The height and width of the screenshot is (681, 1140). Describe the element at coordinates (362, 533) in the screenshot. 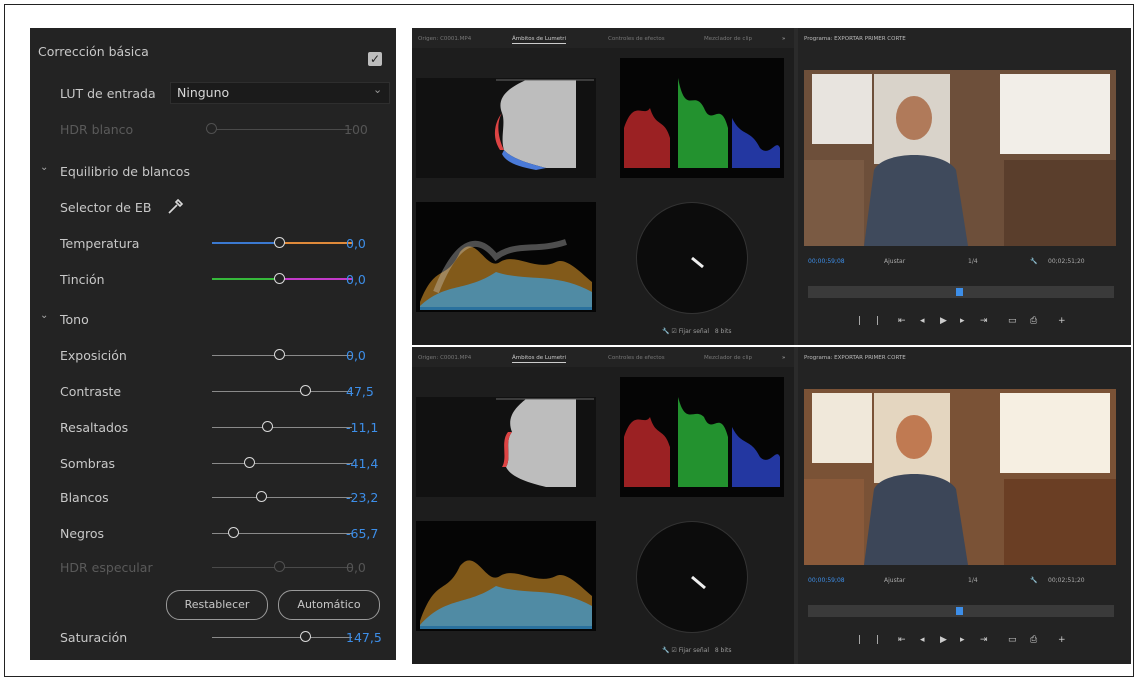

I see `blacks-value: -65,7` at that location.